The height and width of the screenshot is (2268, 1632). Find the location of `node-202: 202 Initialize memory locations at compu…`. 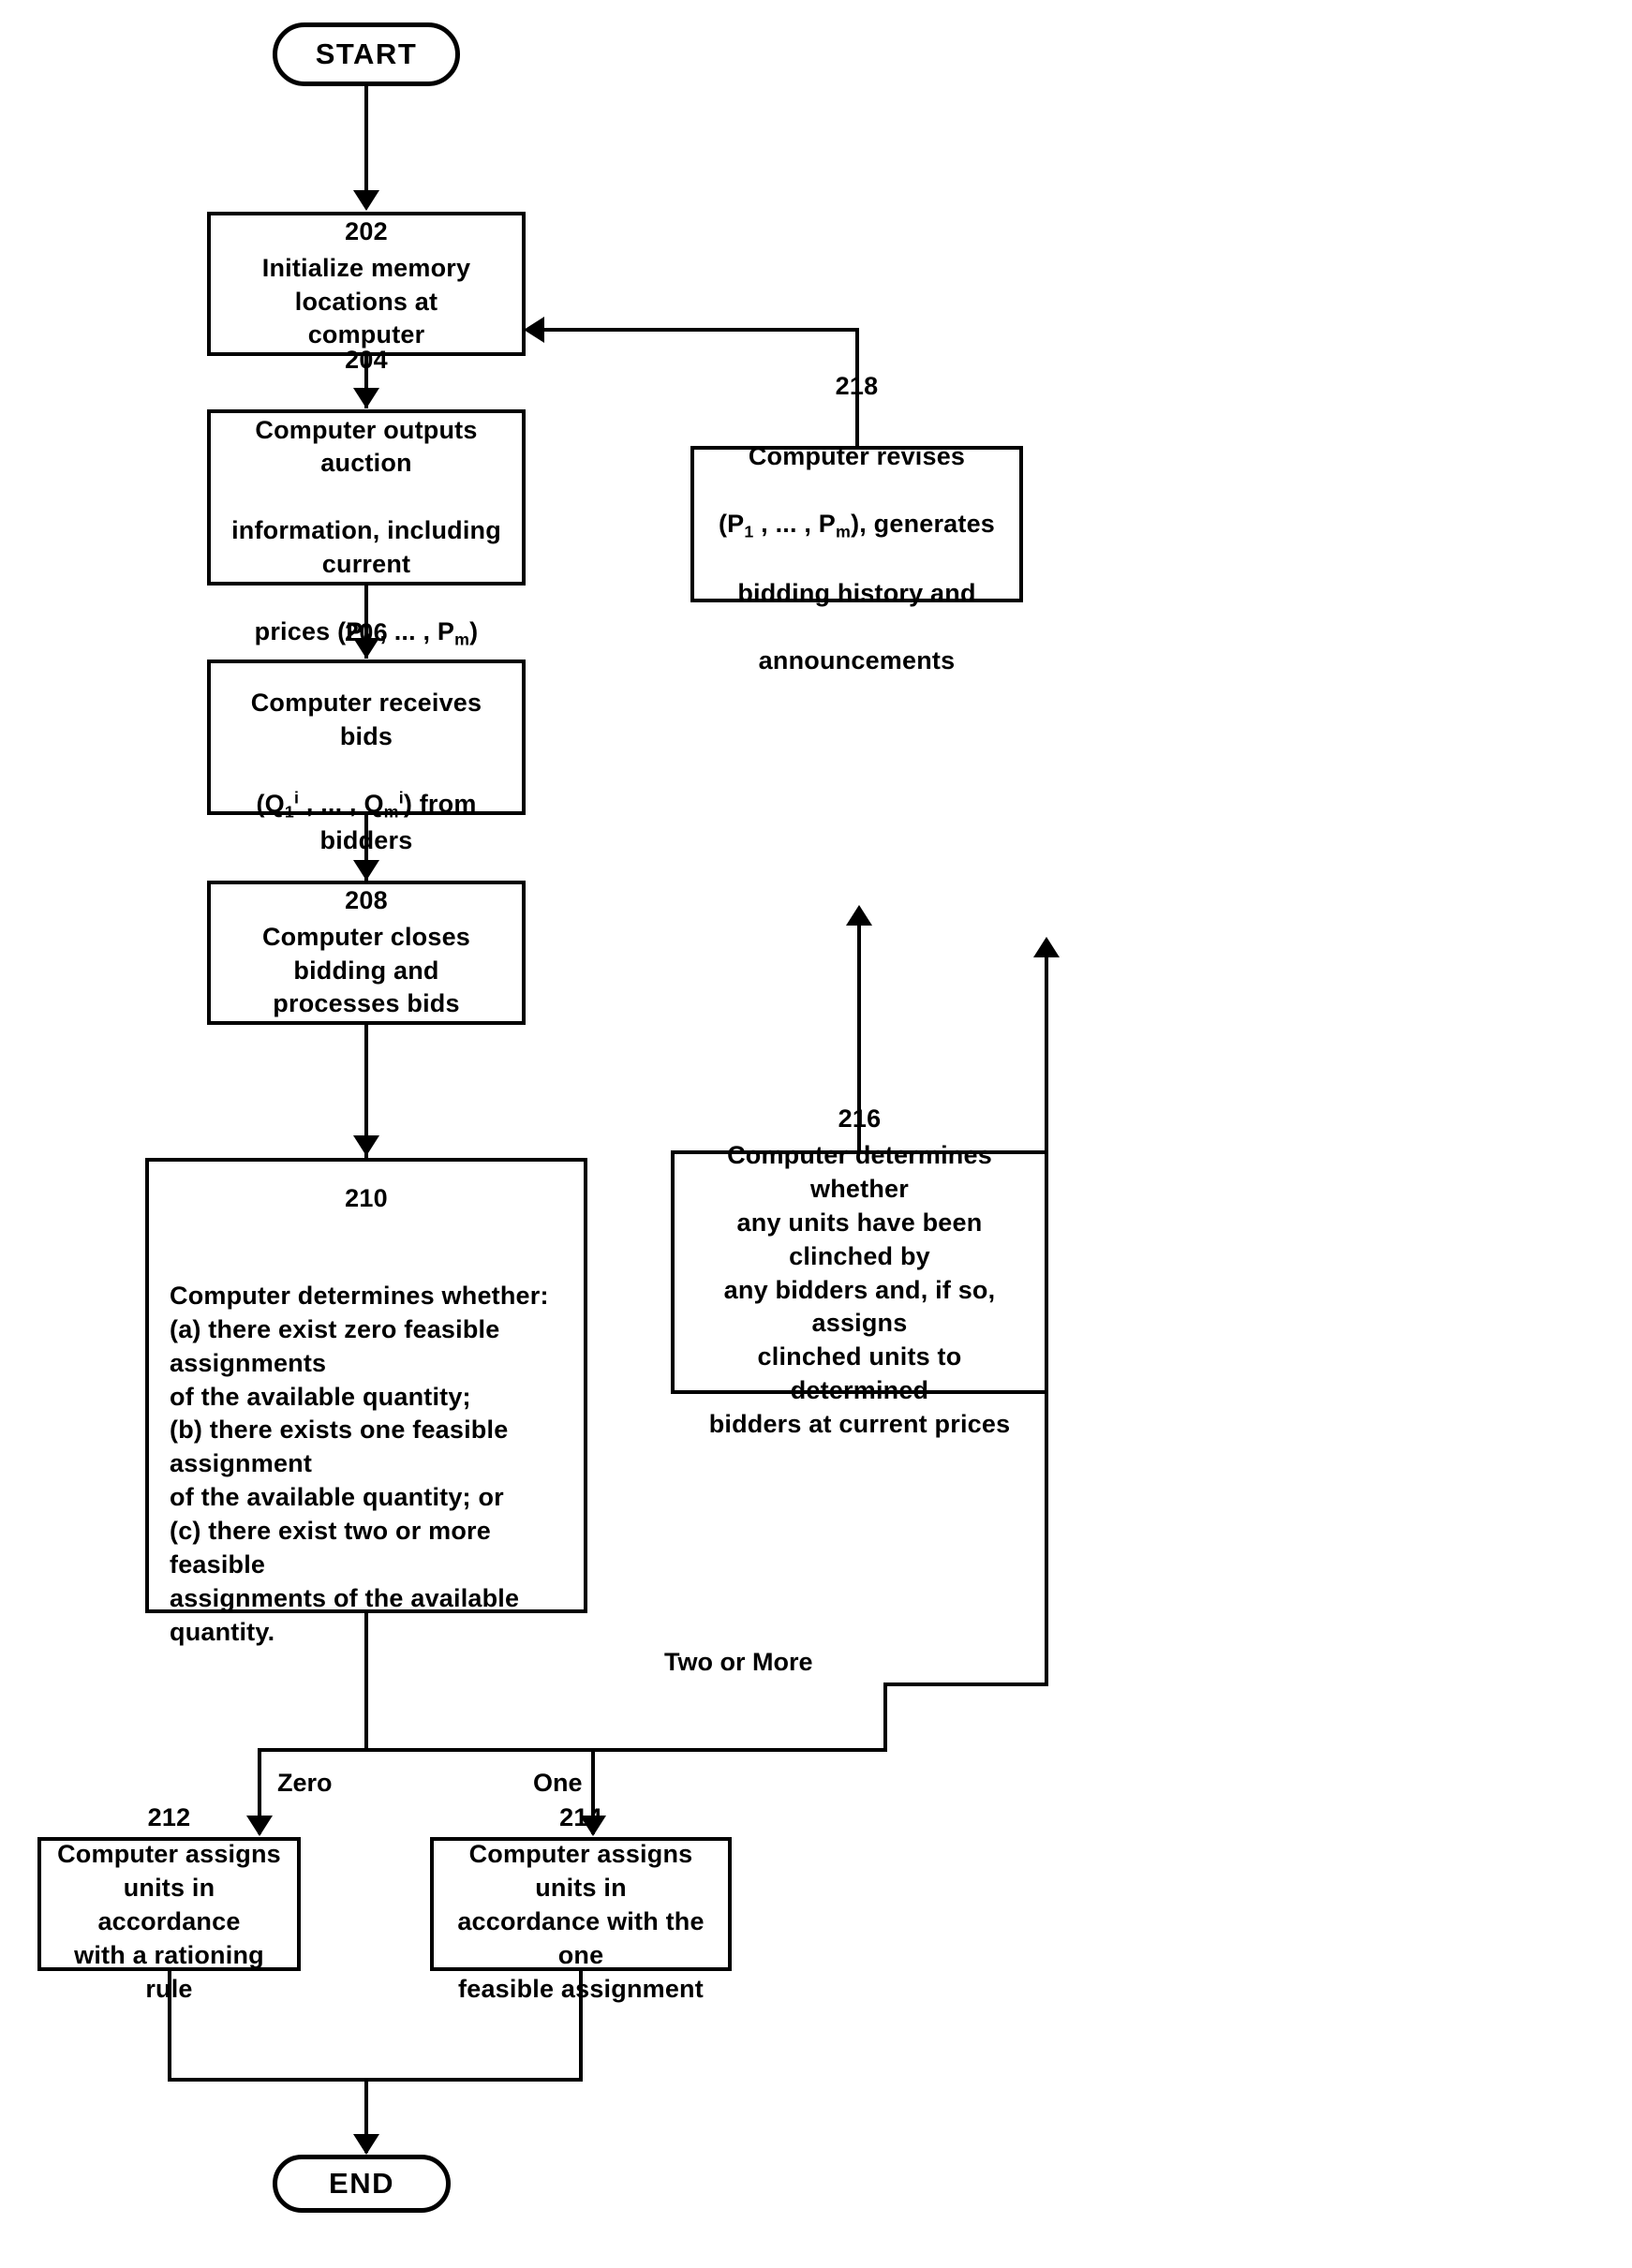

node-202: 202 Initialize memory locations at compu… is located at coordinates (366, 284).